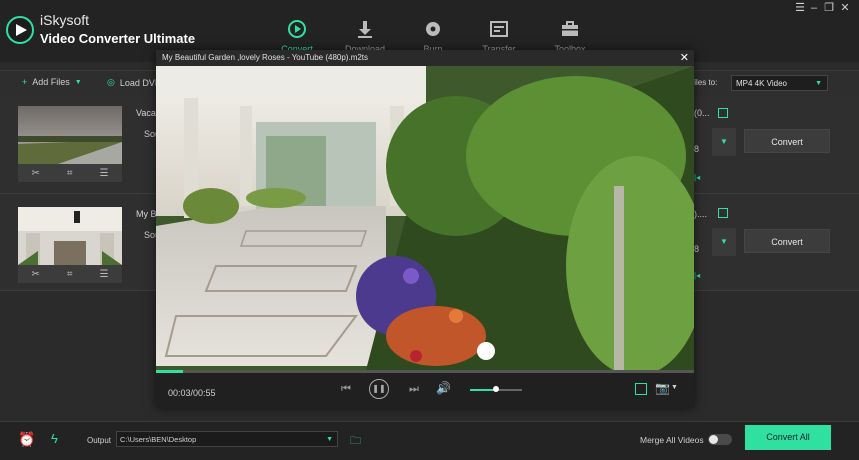  Describe the element at coordinates (99, 440) in the screenshot. I see `output-label: Output` at that location.